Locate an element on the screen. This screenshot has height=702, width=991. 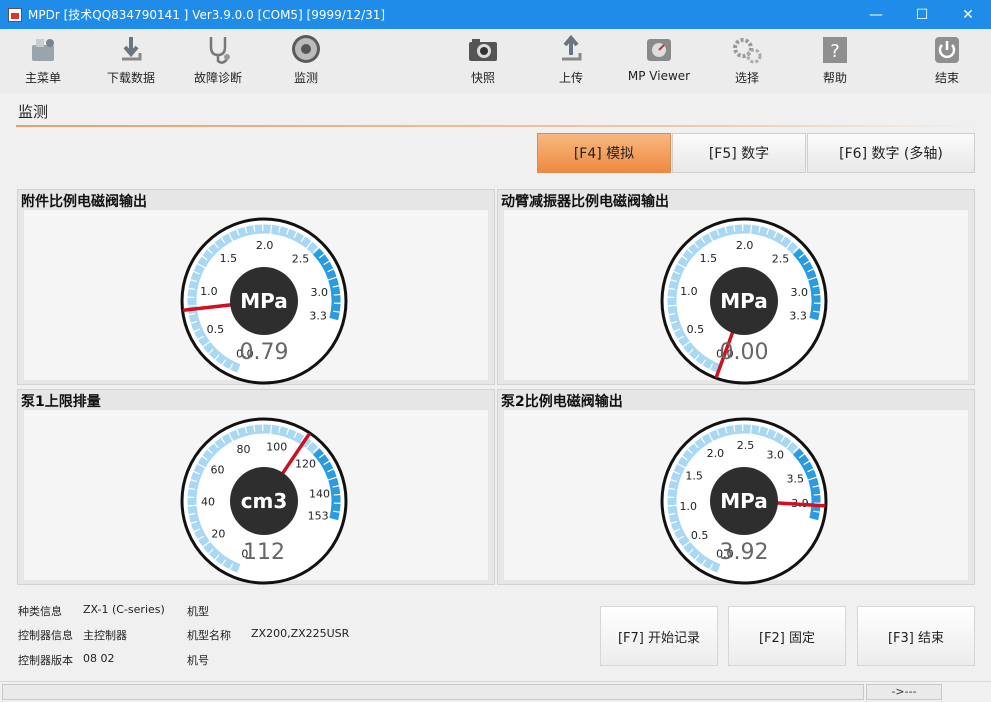
toolbar-label: 监测 is located at coordinates (305, 78).